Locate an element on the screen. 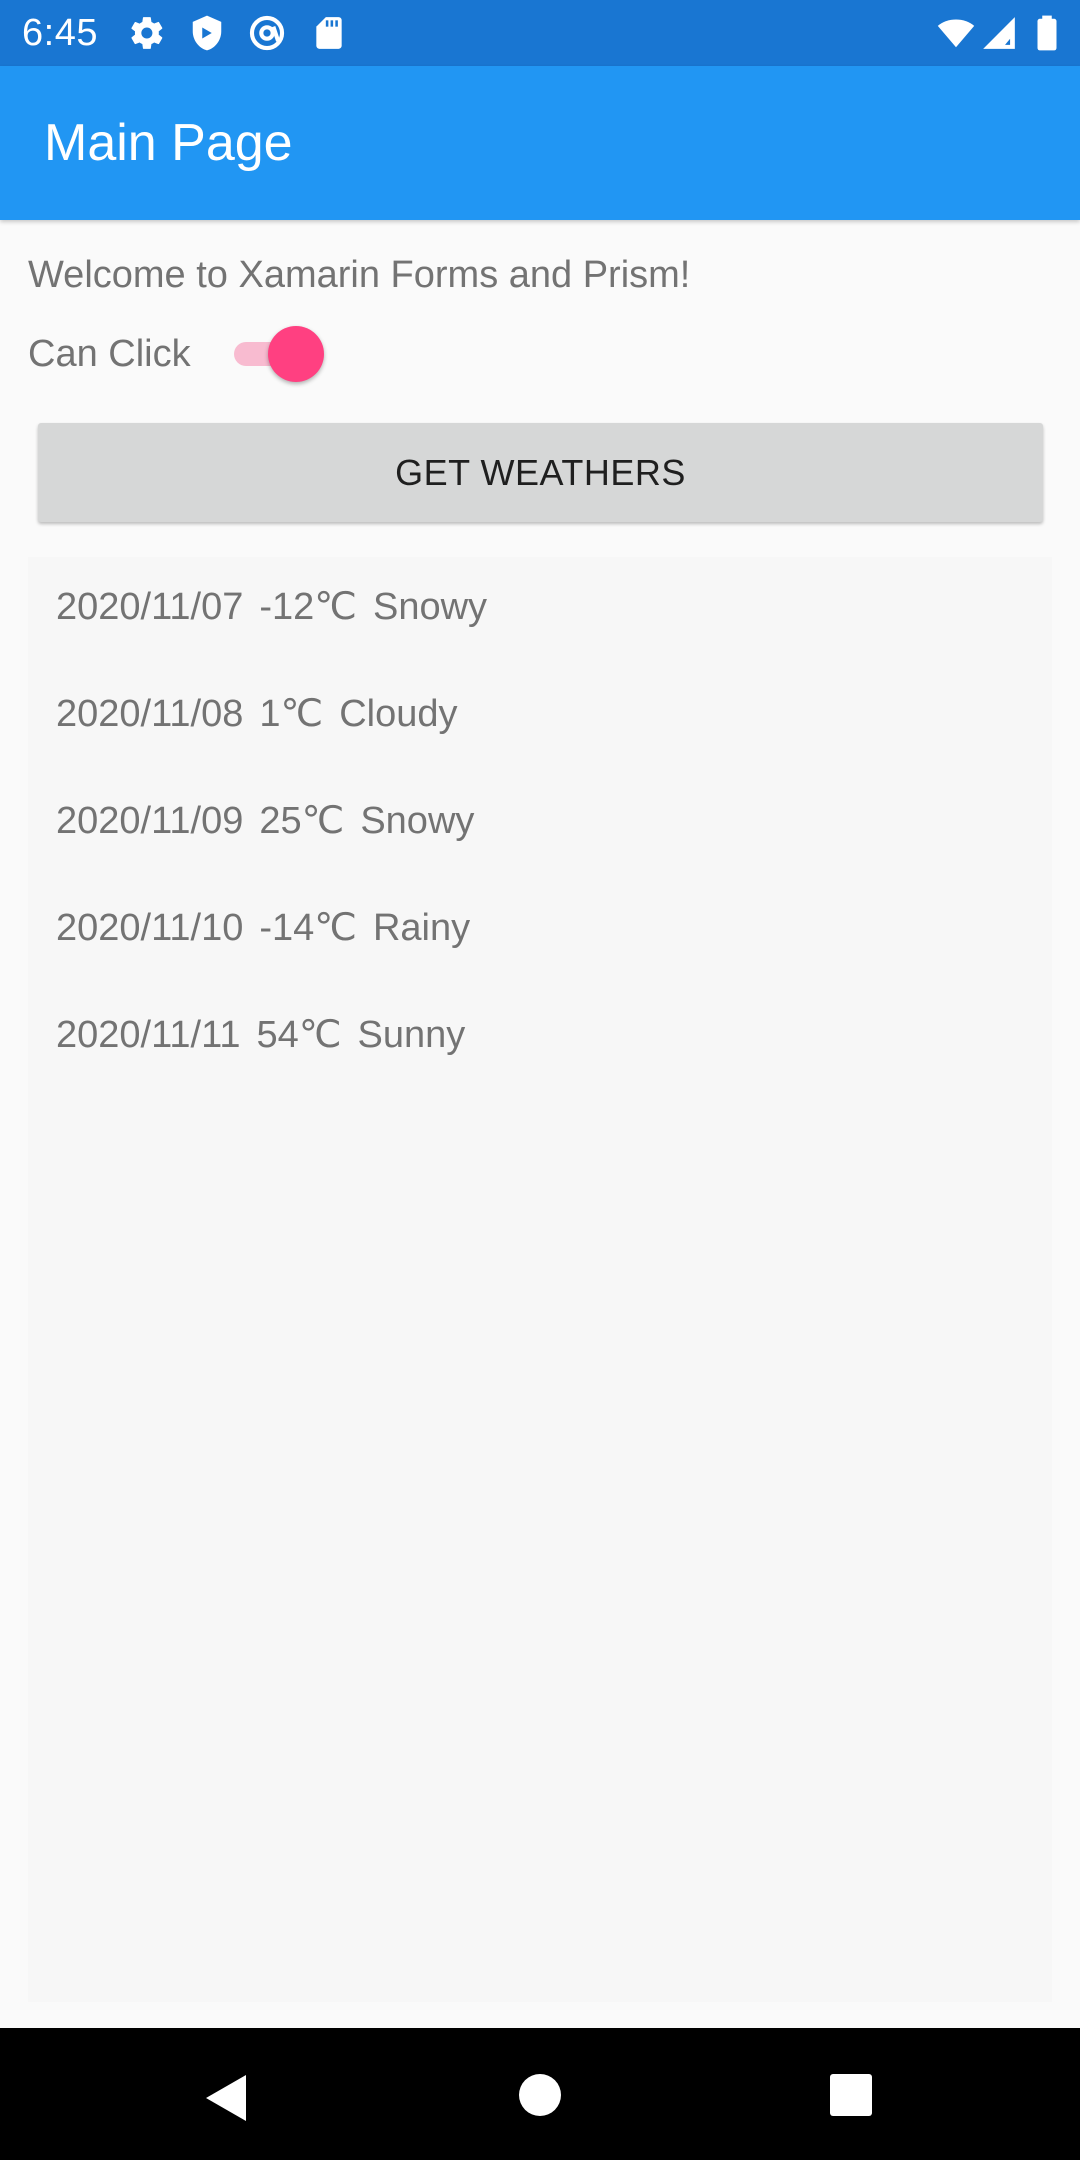  battery-icon is located at coordinates (1047, 33).